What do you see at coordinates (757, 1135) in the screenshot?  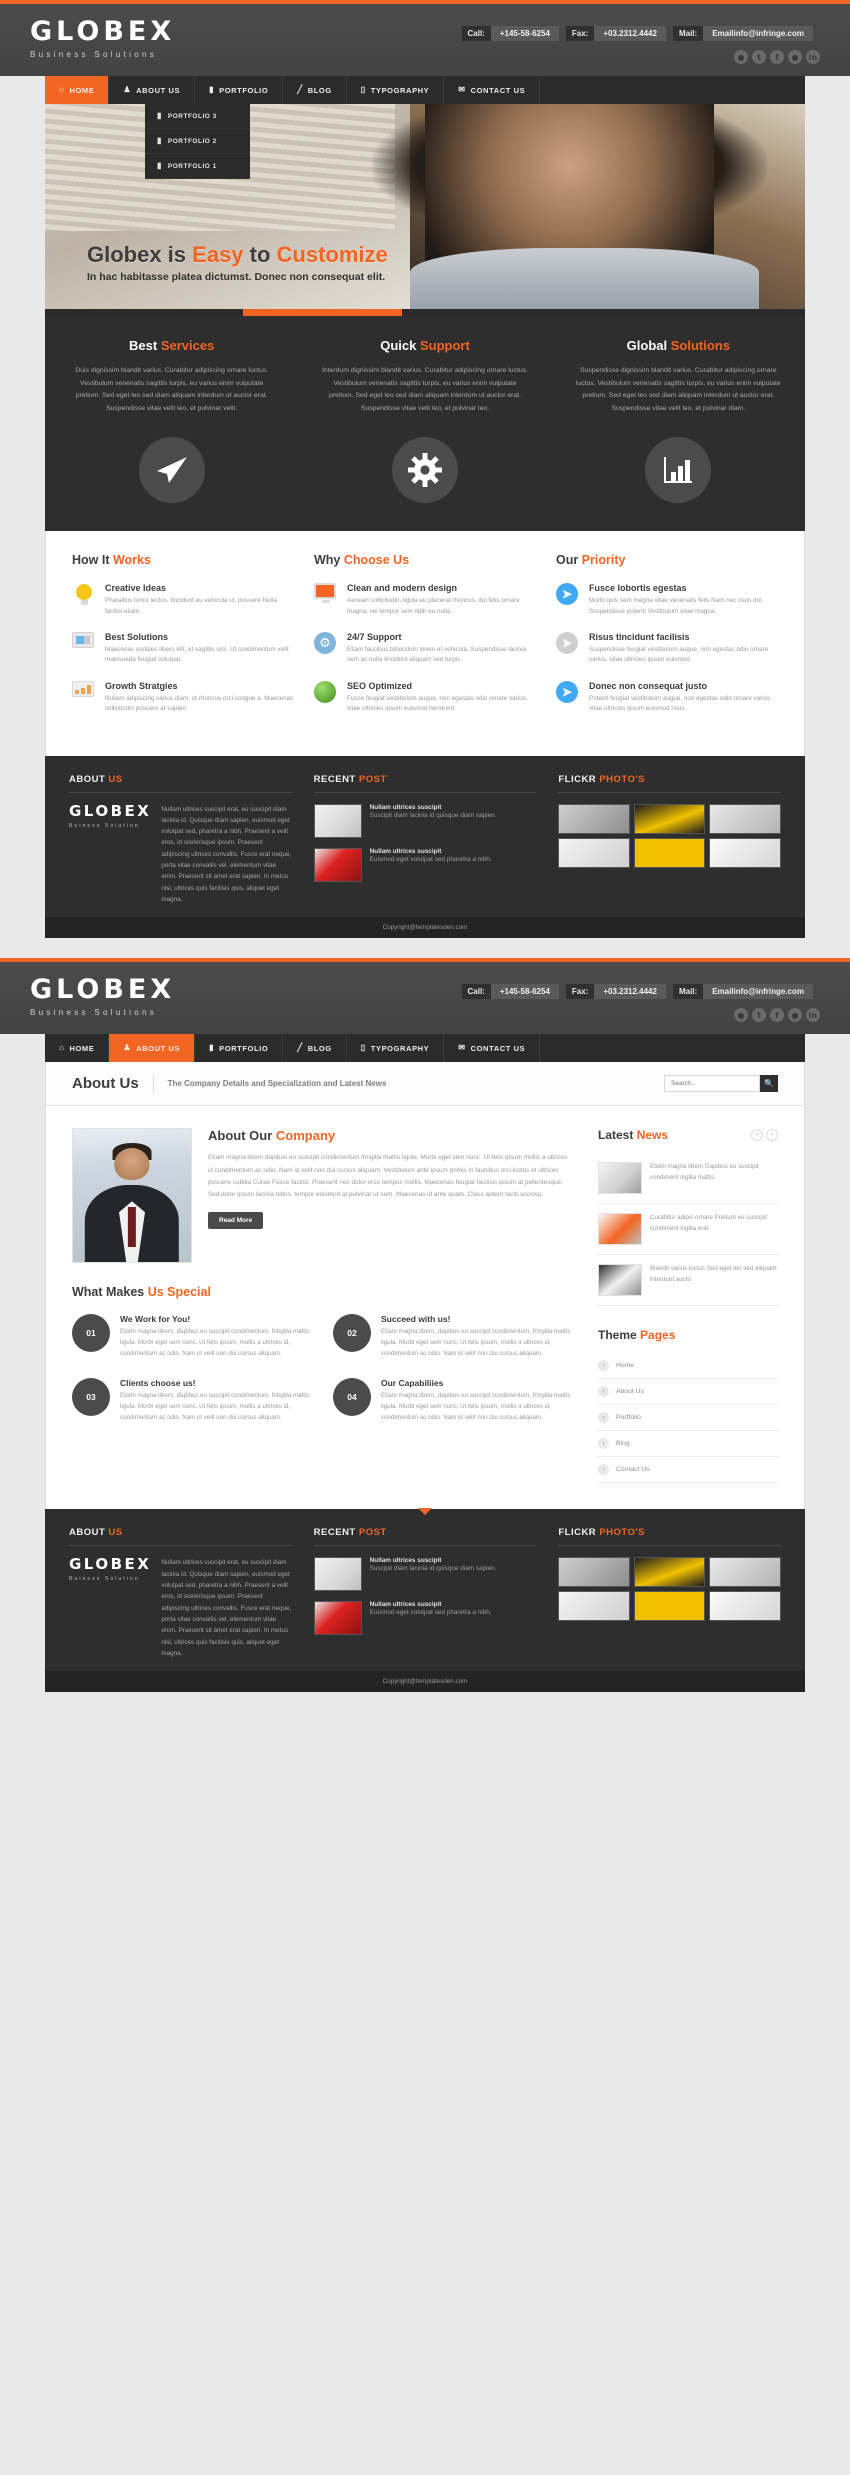 I see `prev-button: ‹` at bounding box center [757, 1135].